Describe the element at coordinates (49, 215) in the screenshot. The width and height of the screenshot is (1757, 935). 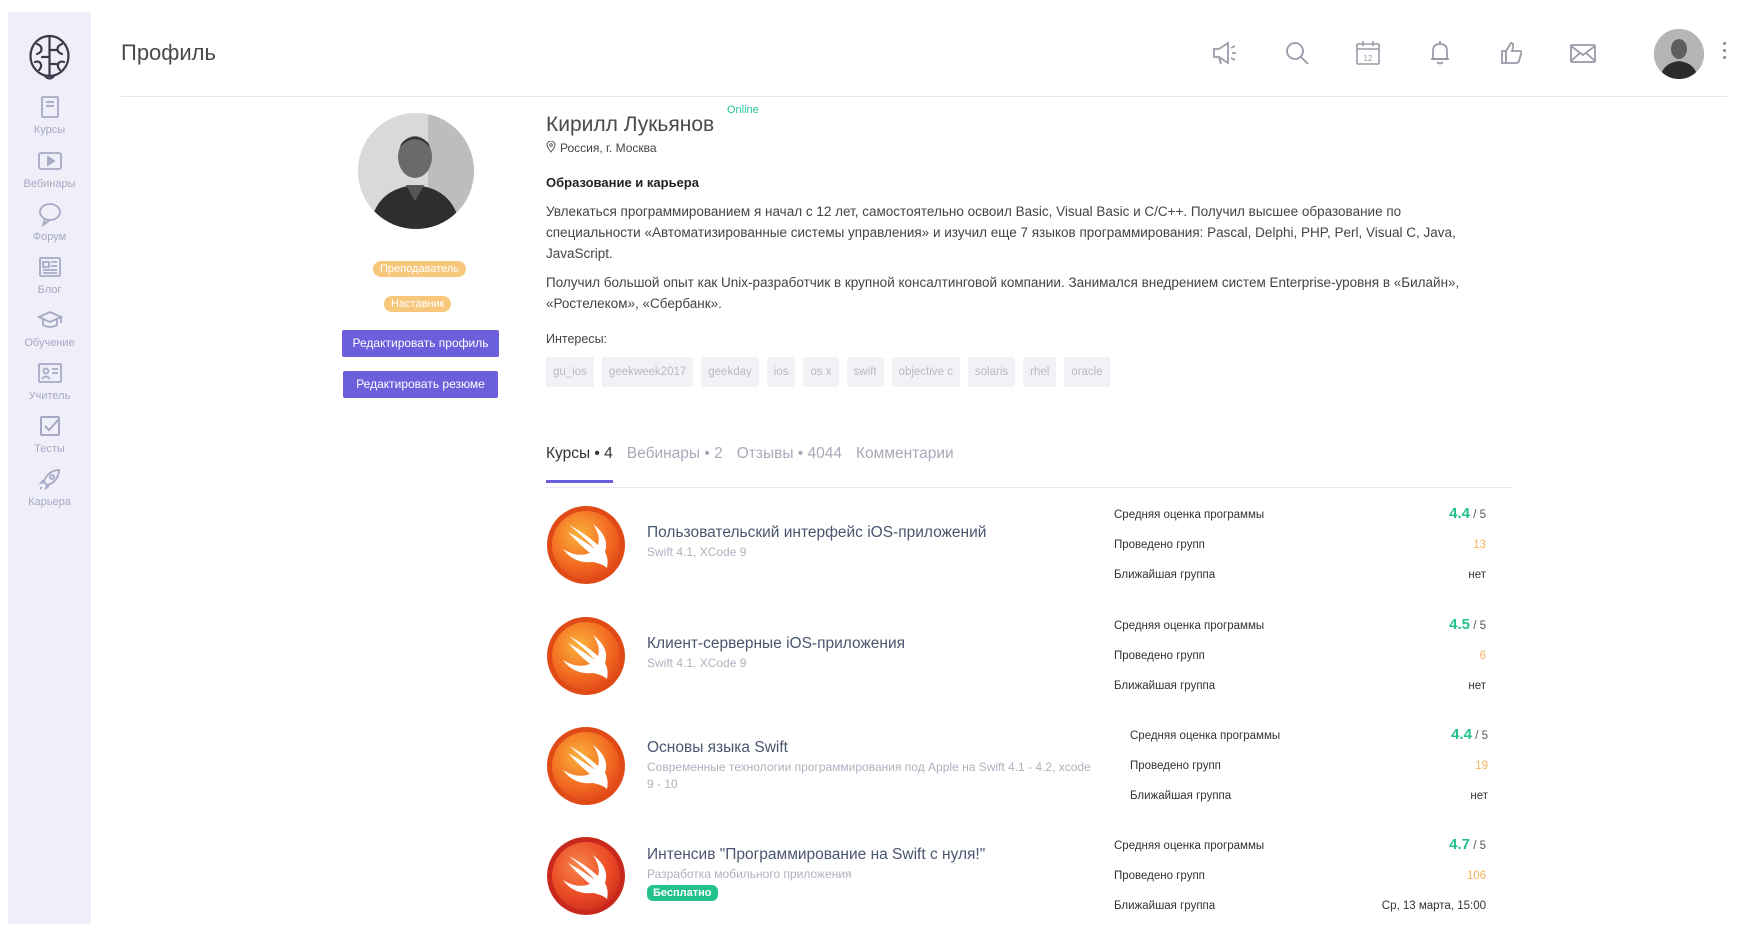
I see `chat-icon` at that location.